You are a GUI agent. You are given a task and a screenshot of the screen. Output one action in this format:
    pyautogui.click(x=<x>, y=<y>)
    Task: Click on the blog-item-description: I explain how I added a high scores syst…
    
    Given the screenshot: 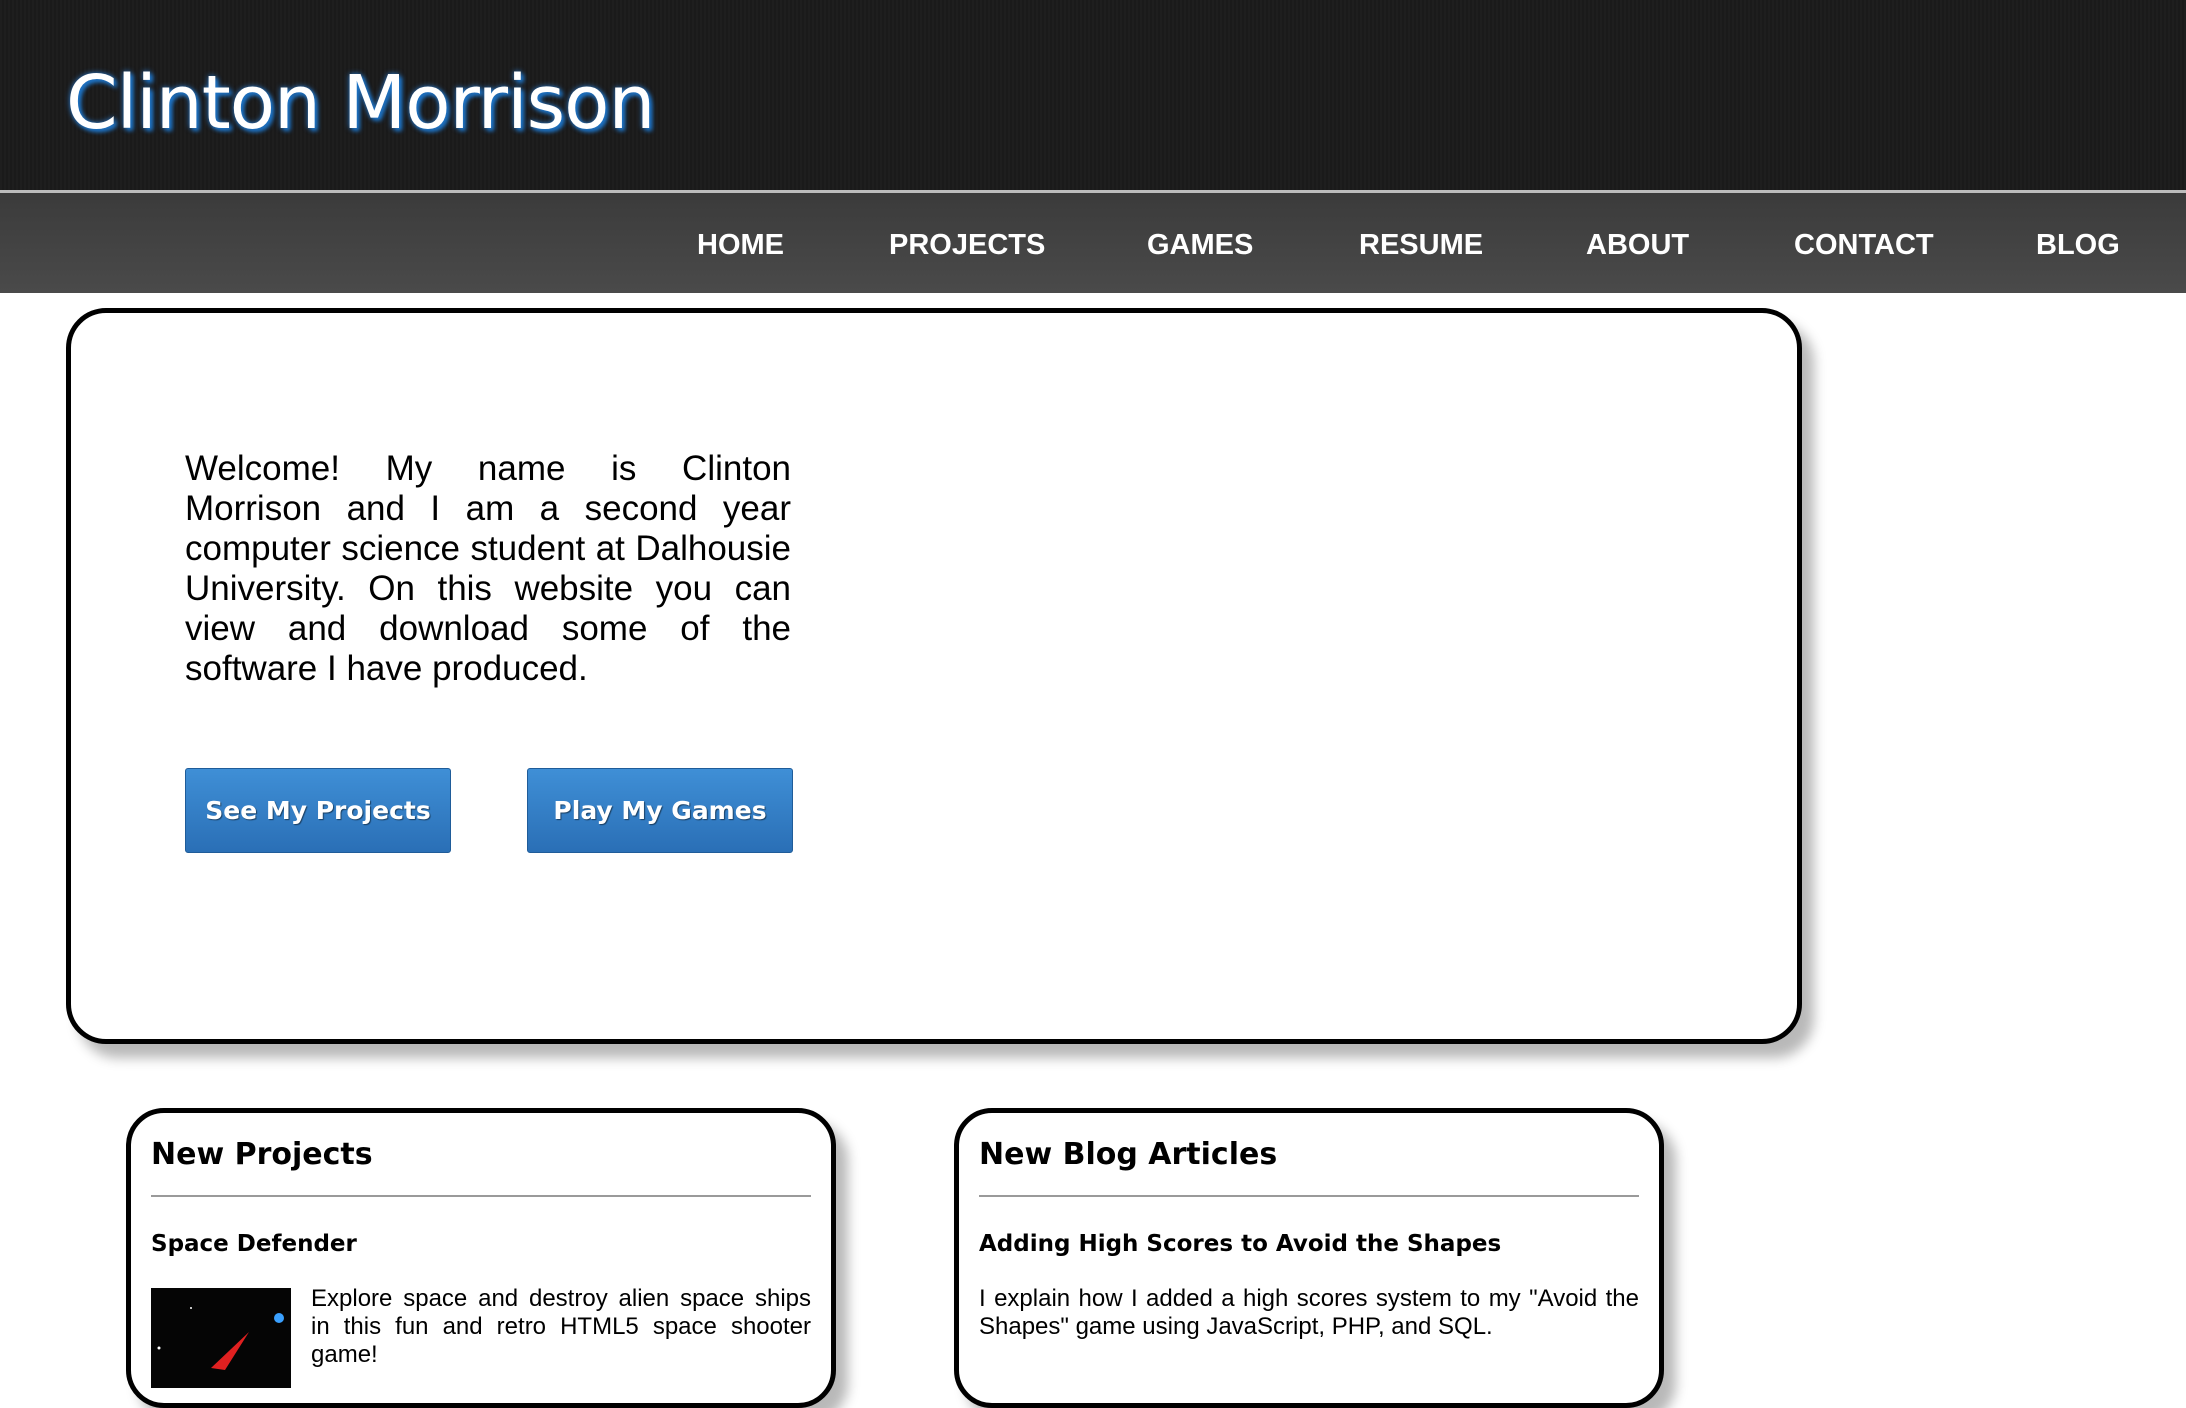 What is the action you would take?
    pyautogui.click(x=1309, y=1312)
    